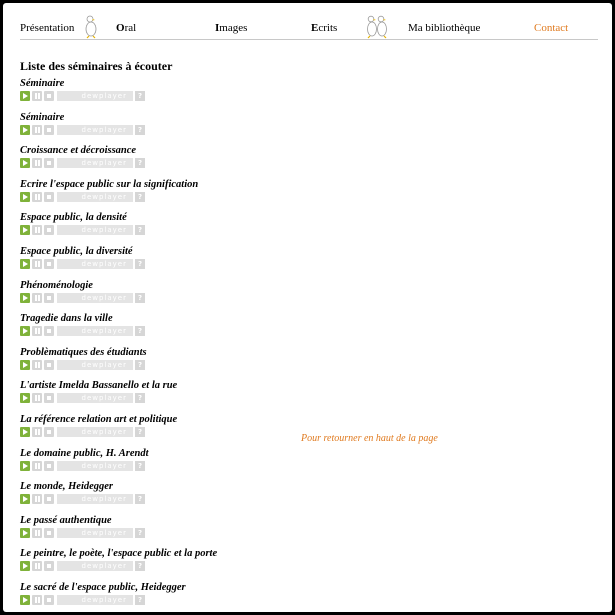 The height and width of the screenshot is (615, 615). What do you see at coordinates (83, 352) in the screenshot?
I see `seminar-title: Problèmatiques des étudiants` at bounding box center [83, 352].